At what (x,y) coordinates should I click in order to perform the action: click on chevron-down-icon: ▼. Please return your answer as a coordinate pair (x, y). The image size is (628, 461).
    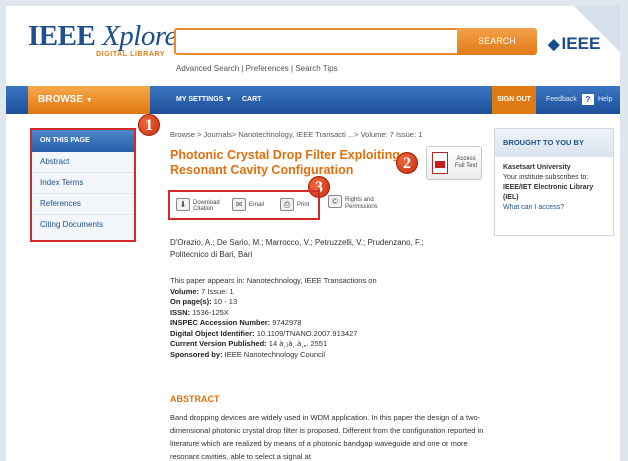
    Looking at the image, I should click on (89, 100).